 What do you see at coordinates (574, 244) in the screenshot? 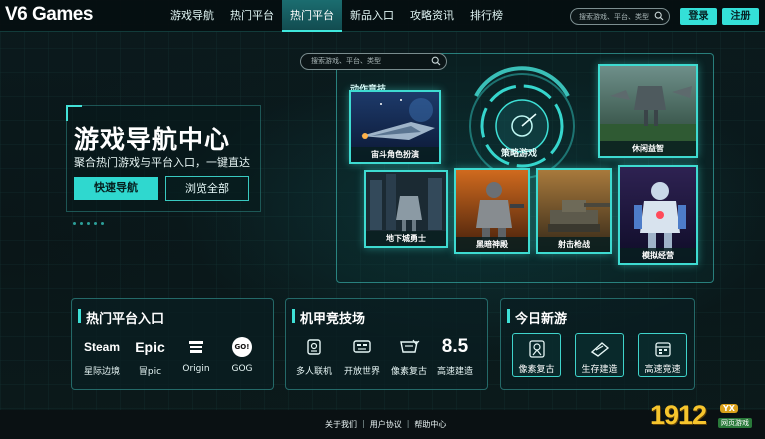
I see `game-card-title: 射击枪战` at bounding box center [574, 244].